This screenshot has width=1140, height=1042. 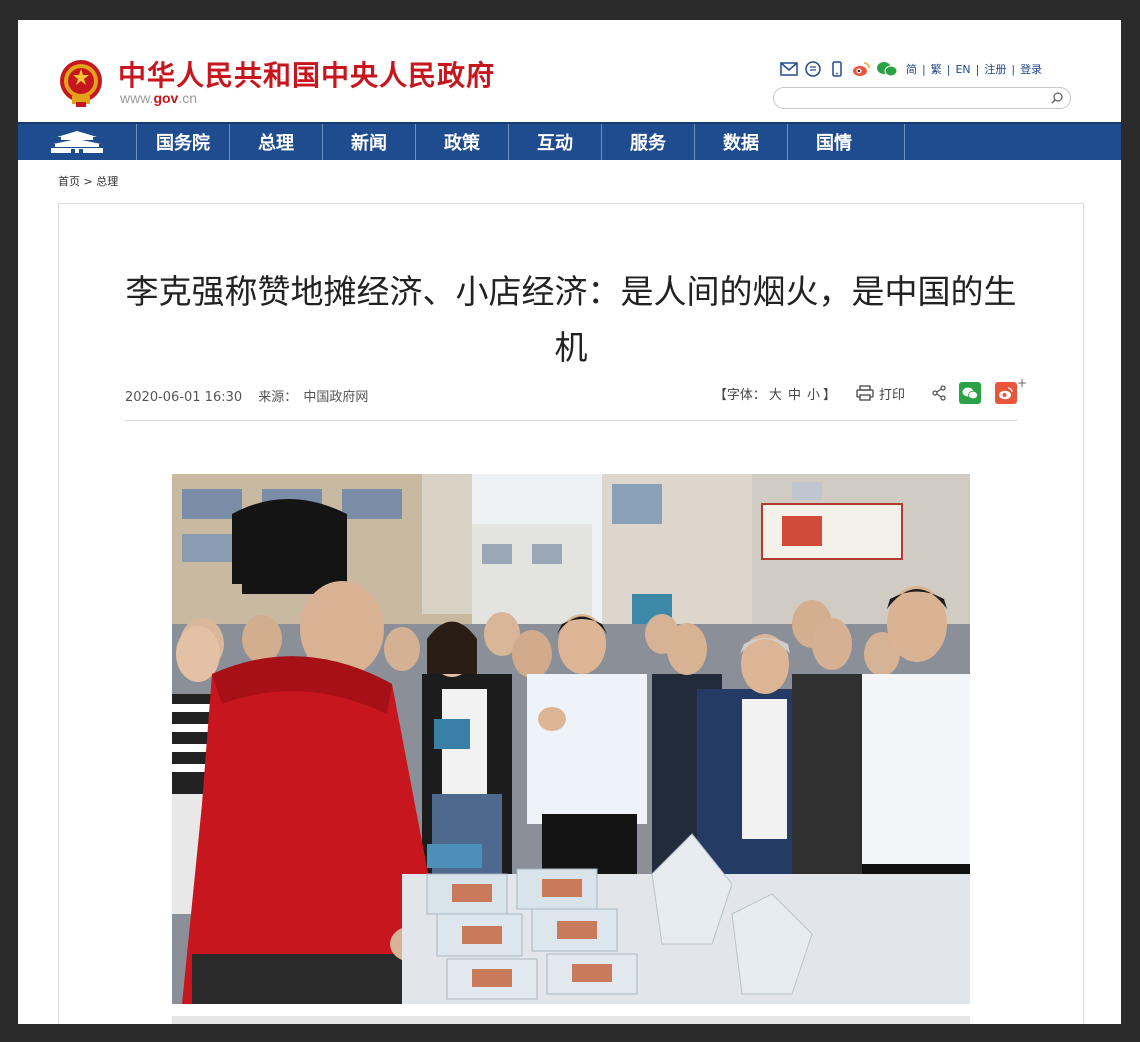 I want to click on nav-item-national-info: 国情, so click(x=833, y=142).